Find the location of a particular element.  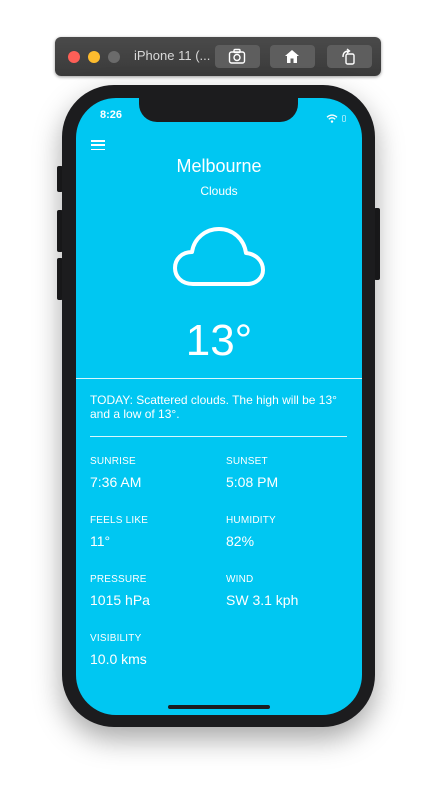

detail-value: 10.0 kms is located at coordinates (118, 659).